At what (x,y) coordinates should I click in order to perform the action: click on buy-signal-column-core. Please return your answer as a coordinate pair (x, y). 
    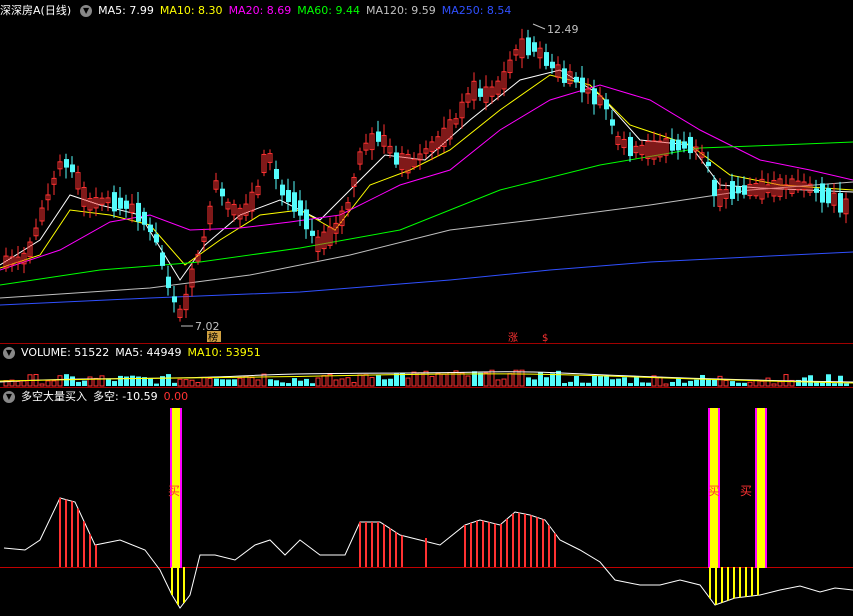
    Looking at the image, I should click on (761, 488).